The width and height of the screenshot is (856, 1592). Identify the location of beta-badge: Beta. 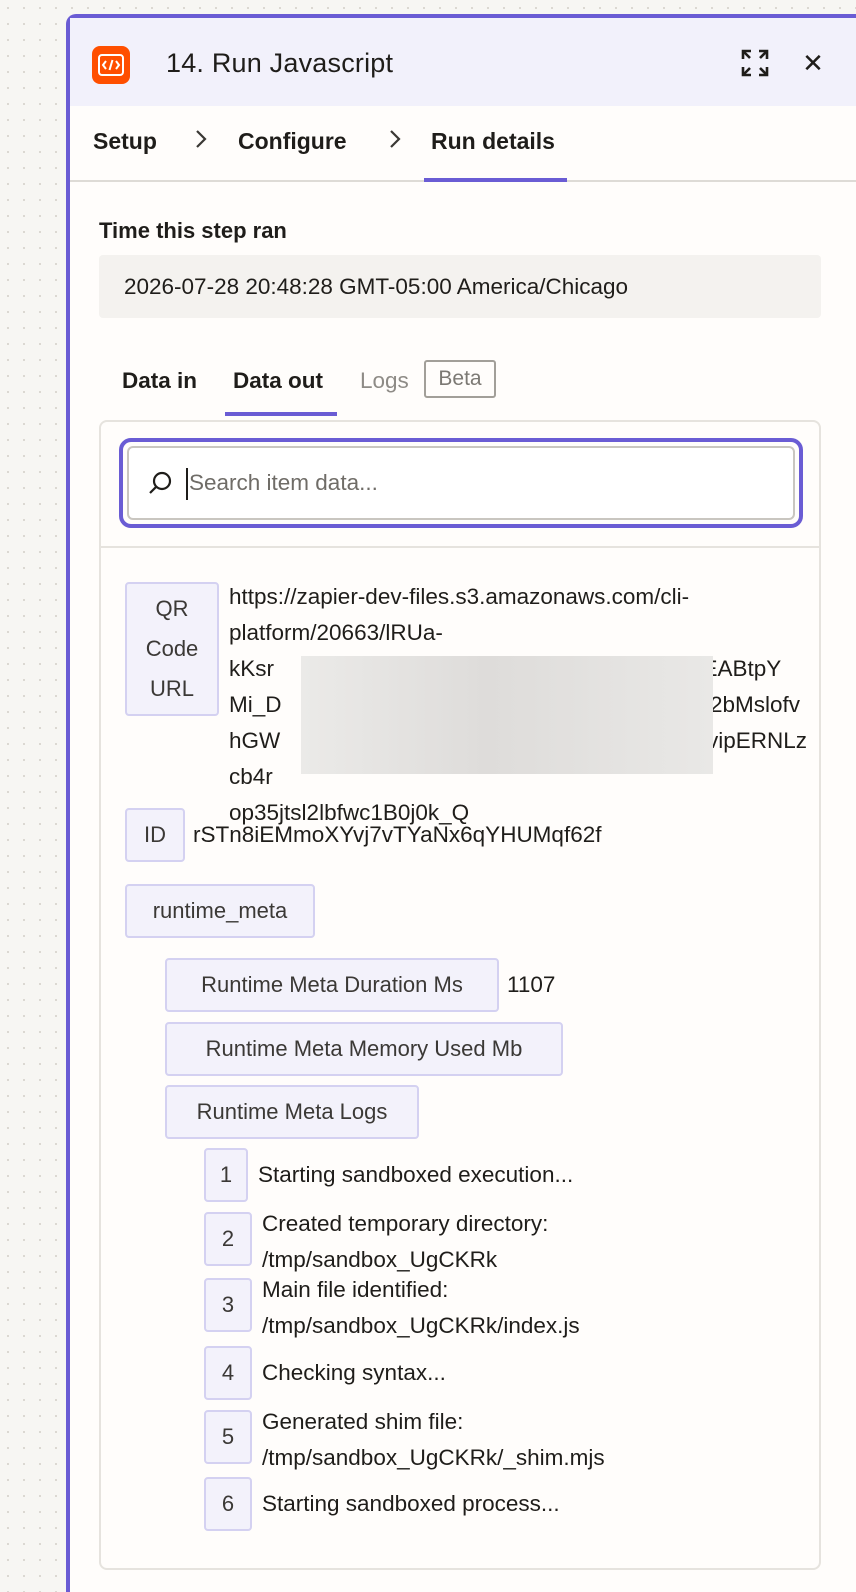
(460, 379).